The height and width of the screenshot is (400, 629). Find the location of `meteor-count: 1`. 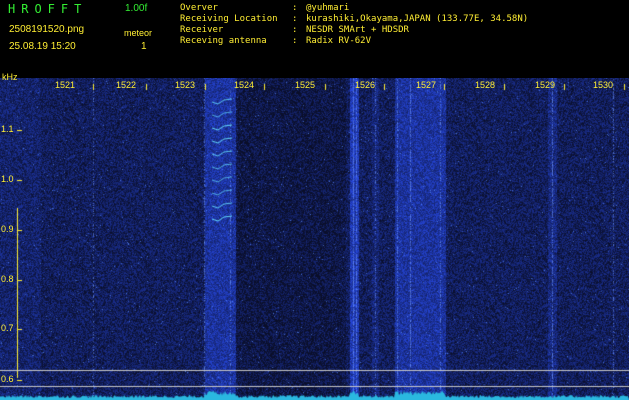

meteor-count: 1 is located at coordinates (144, 46).